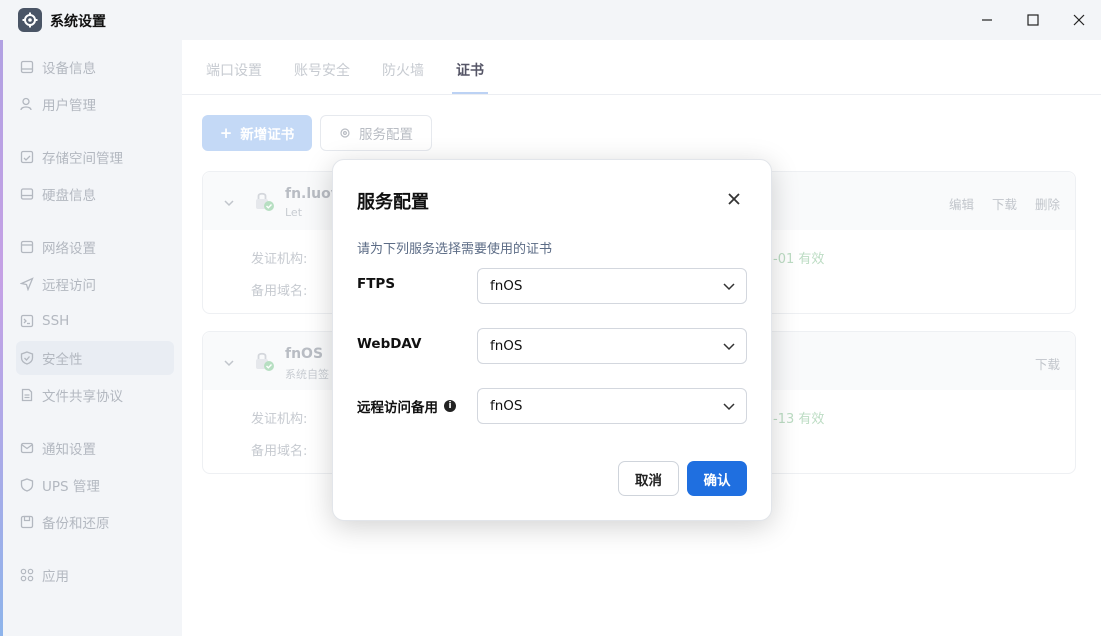  Describe the element at coordinates (470, 70) in the screenshot. I see `tab-certificates: 证书` at that location.